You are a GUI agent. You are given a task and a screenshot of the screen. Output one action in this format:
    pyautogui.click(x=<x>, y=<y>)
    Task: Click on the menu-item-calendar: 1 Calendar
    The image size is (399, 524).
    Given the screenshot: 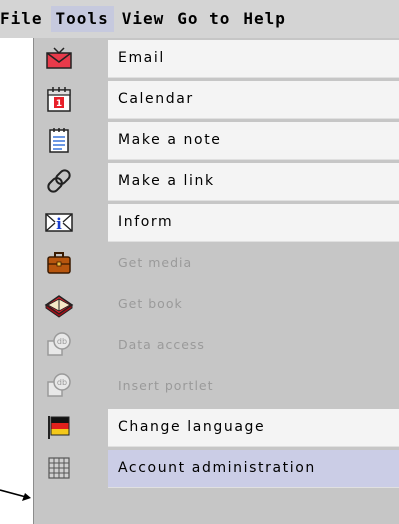 What is the action you would take?
    pyautogui.click(x=216, y=99)
    